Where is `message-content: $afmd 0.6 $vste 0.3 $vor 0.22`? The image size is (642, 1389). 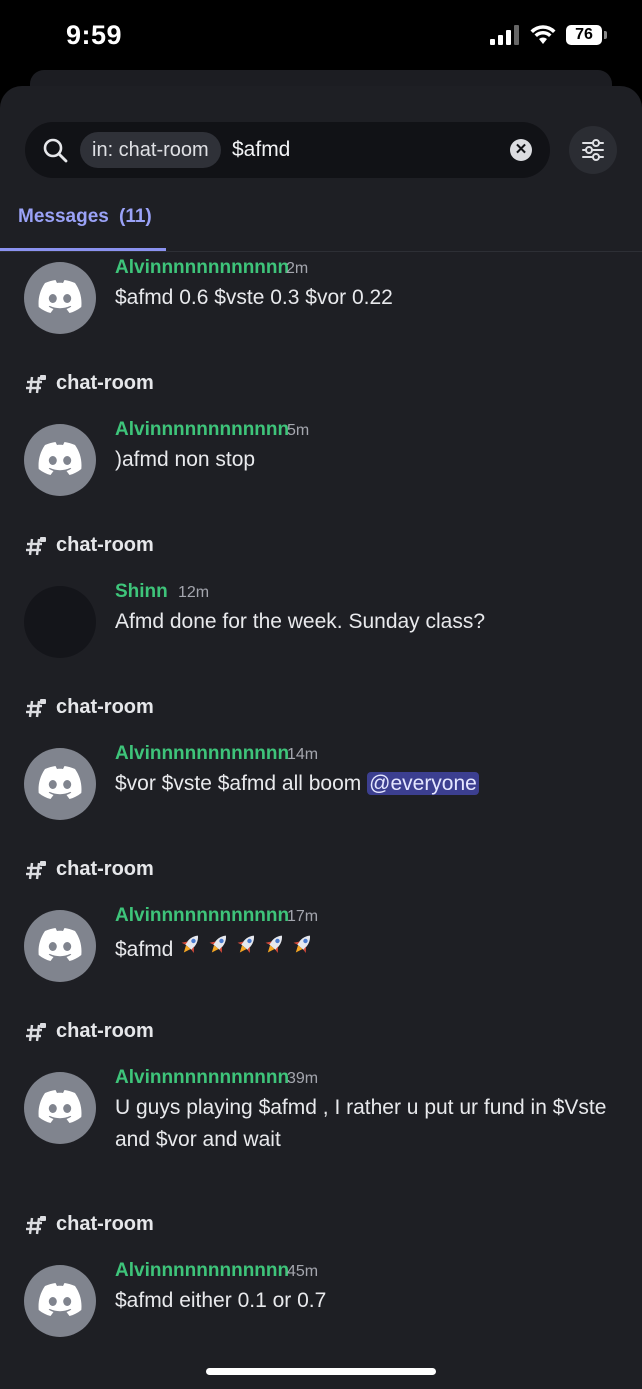
message-content: $afmd 0.6 $vste 0.3 $vor 0.22 is located at coordinates (365, 298).